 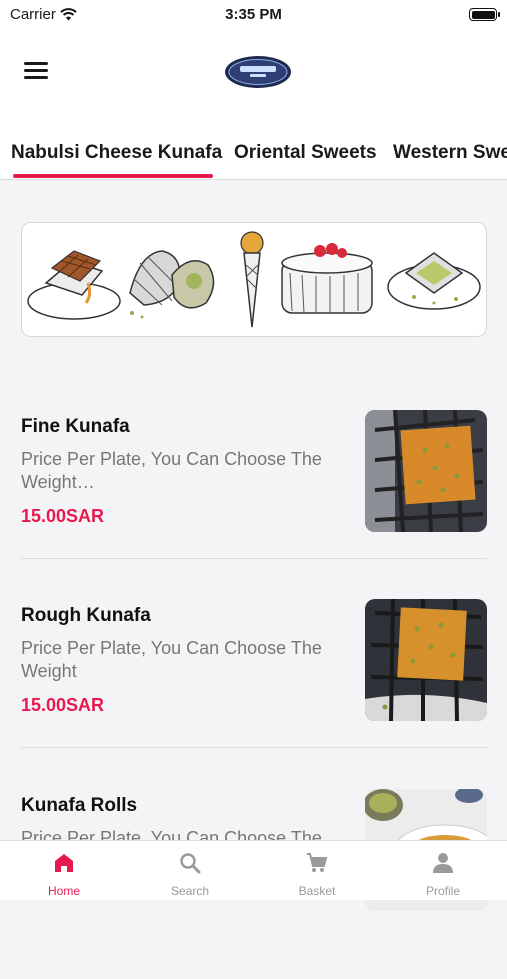 I want to click on nav-label: Profile, so click(x=442, y=891).